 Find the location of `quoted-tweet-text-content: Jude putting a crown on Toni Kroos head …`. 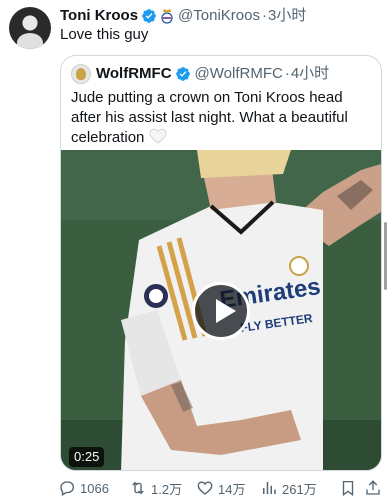

quoted-tweet-text-content: Jude putting a crown on Toni Kroos head … is located at coordinates (209, 117).